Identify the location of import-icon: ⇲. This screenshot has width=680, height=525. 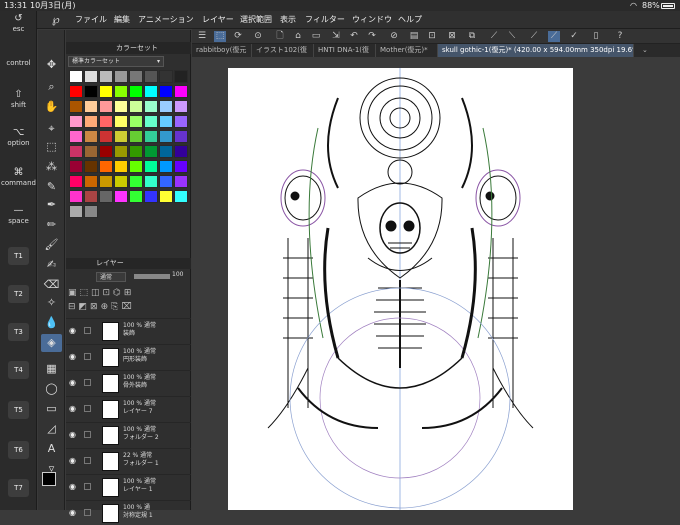
(336, 36).